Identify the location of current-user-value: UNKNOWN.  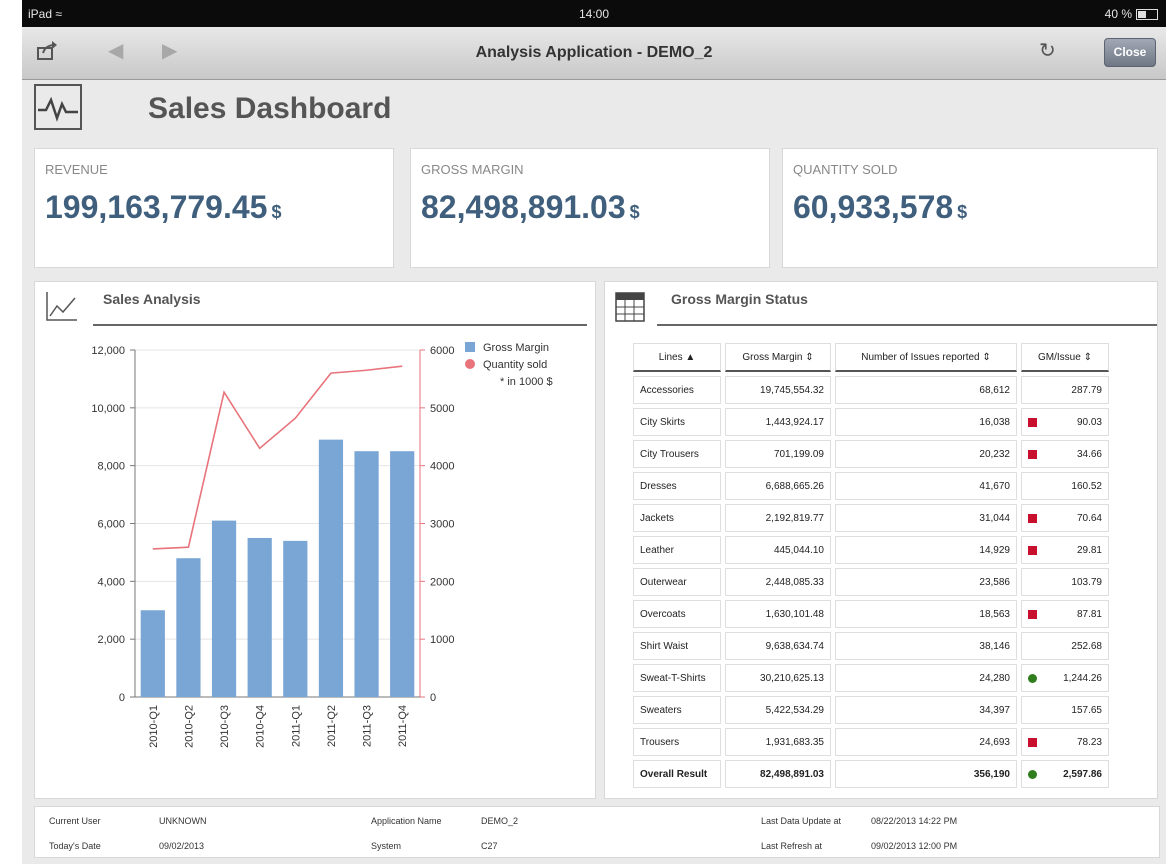
(183, 821).